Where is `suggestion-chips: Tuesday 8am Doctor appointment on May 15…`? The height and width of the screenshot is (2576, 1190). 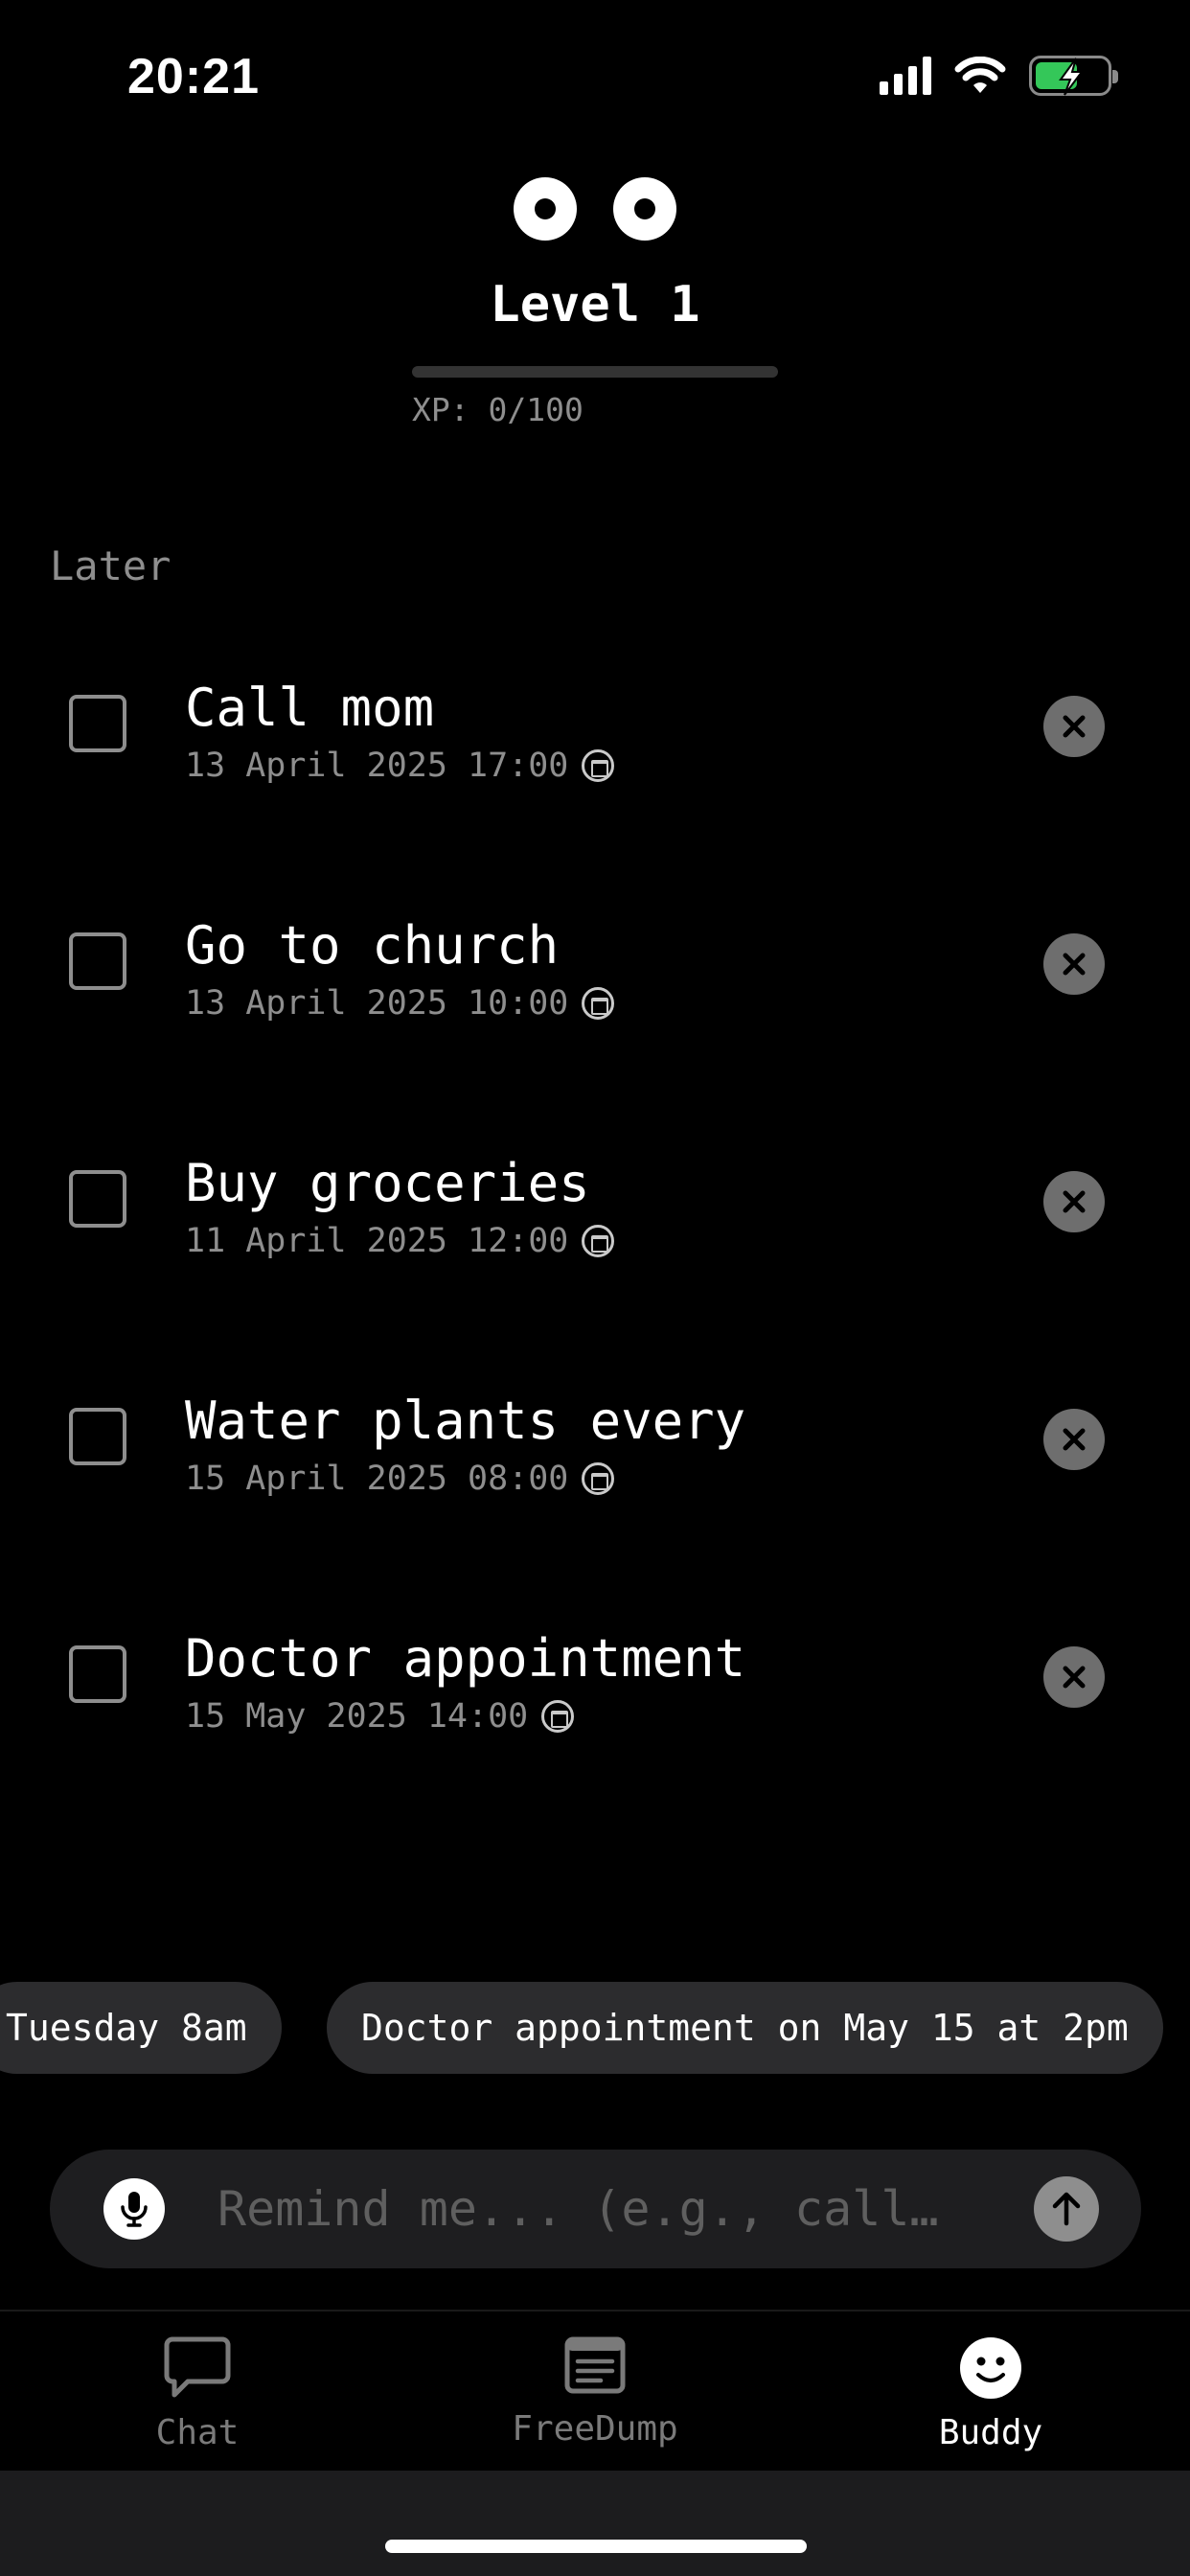 suggestion-chips: Tuesday 8am Doctor appointment on May 15… is located at coordinates (595, 2028).